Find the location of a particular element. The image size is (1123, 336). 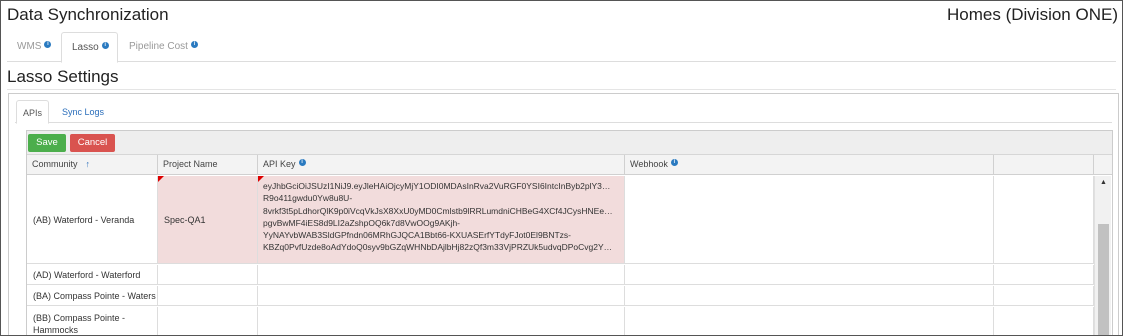

table-row: (BA) Compass Pointe - Waters is located at coordinates (560, 296).